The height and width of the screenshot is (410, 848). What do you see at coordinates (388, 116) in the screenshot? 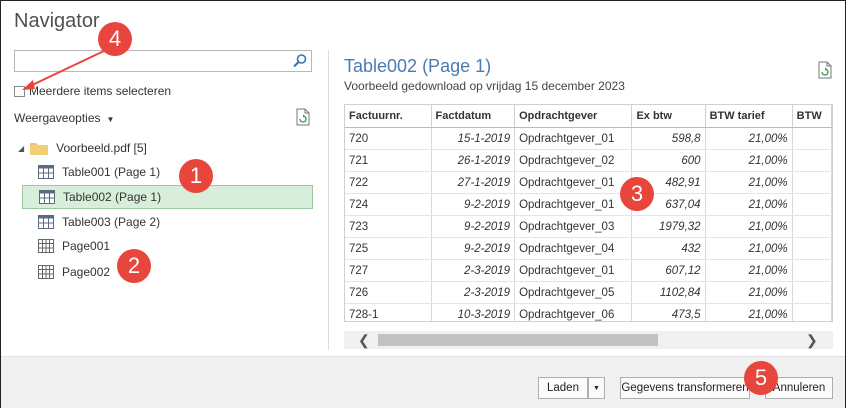
I see `column-header: Factuurnr.` at bounding box center [388, 116].